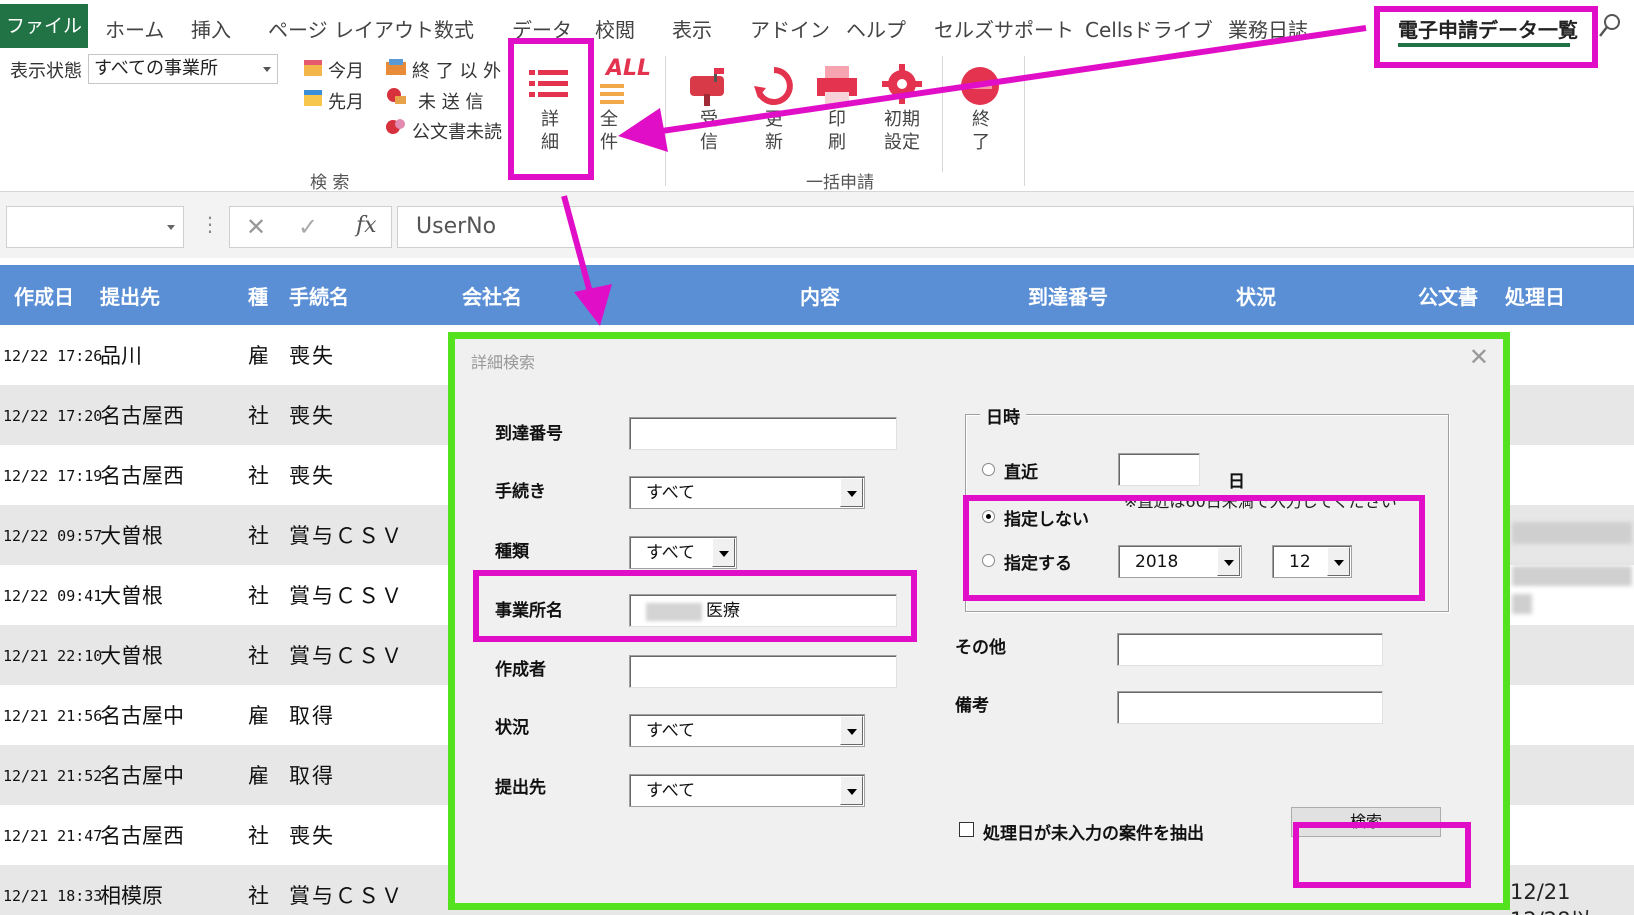 The image size is (1634, 915). Describe the element at coordinates (840, 183) in the screenshot. I see `group-label-bulk: 一括申請` at that location.